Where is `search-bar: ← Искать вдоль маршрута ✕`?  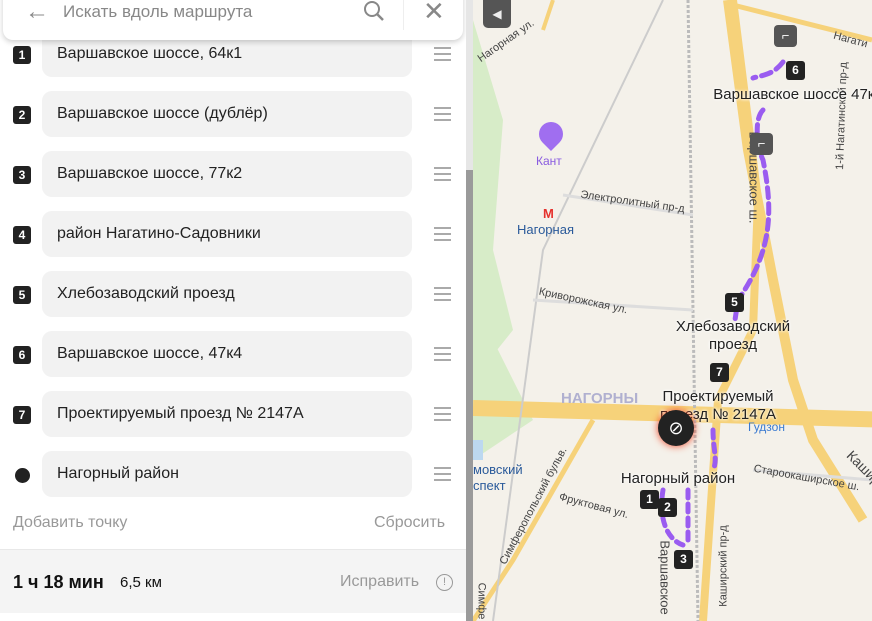
search-bar: ← Искать вдоль маршрута ✕ is located at coordinates (233, 20).